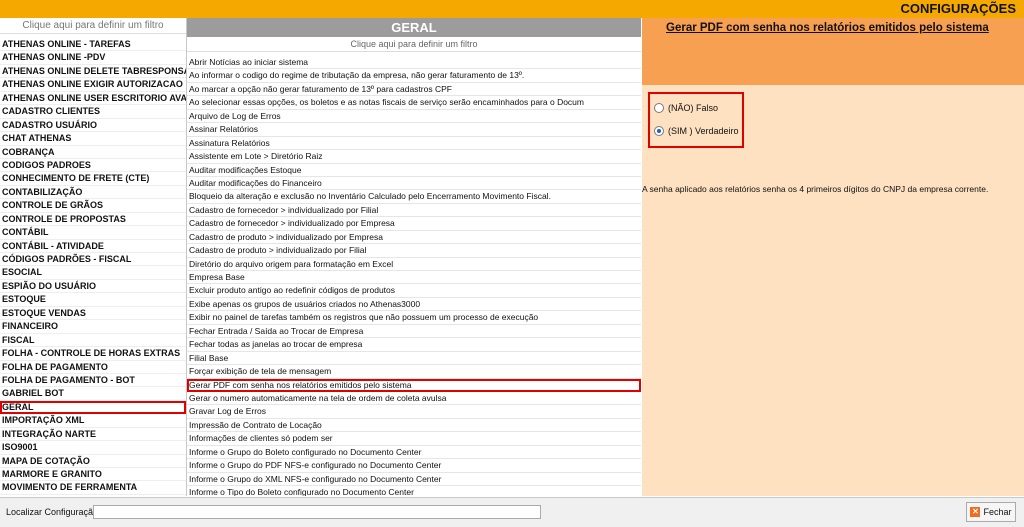  What do you see at coordinates (93, 179) in the screenshot?
I see `category-list-item: CONHECIMENTO DE FRETE (CTE)` at bounding box center [93, 179].